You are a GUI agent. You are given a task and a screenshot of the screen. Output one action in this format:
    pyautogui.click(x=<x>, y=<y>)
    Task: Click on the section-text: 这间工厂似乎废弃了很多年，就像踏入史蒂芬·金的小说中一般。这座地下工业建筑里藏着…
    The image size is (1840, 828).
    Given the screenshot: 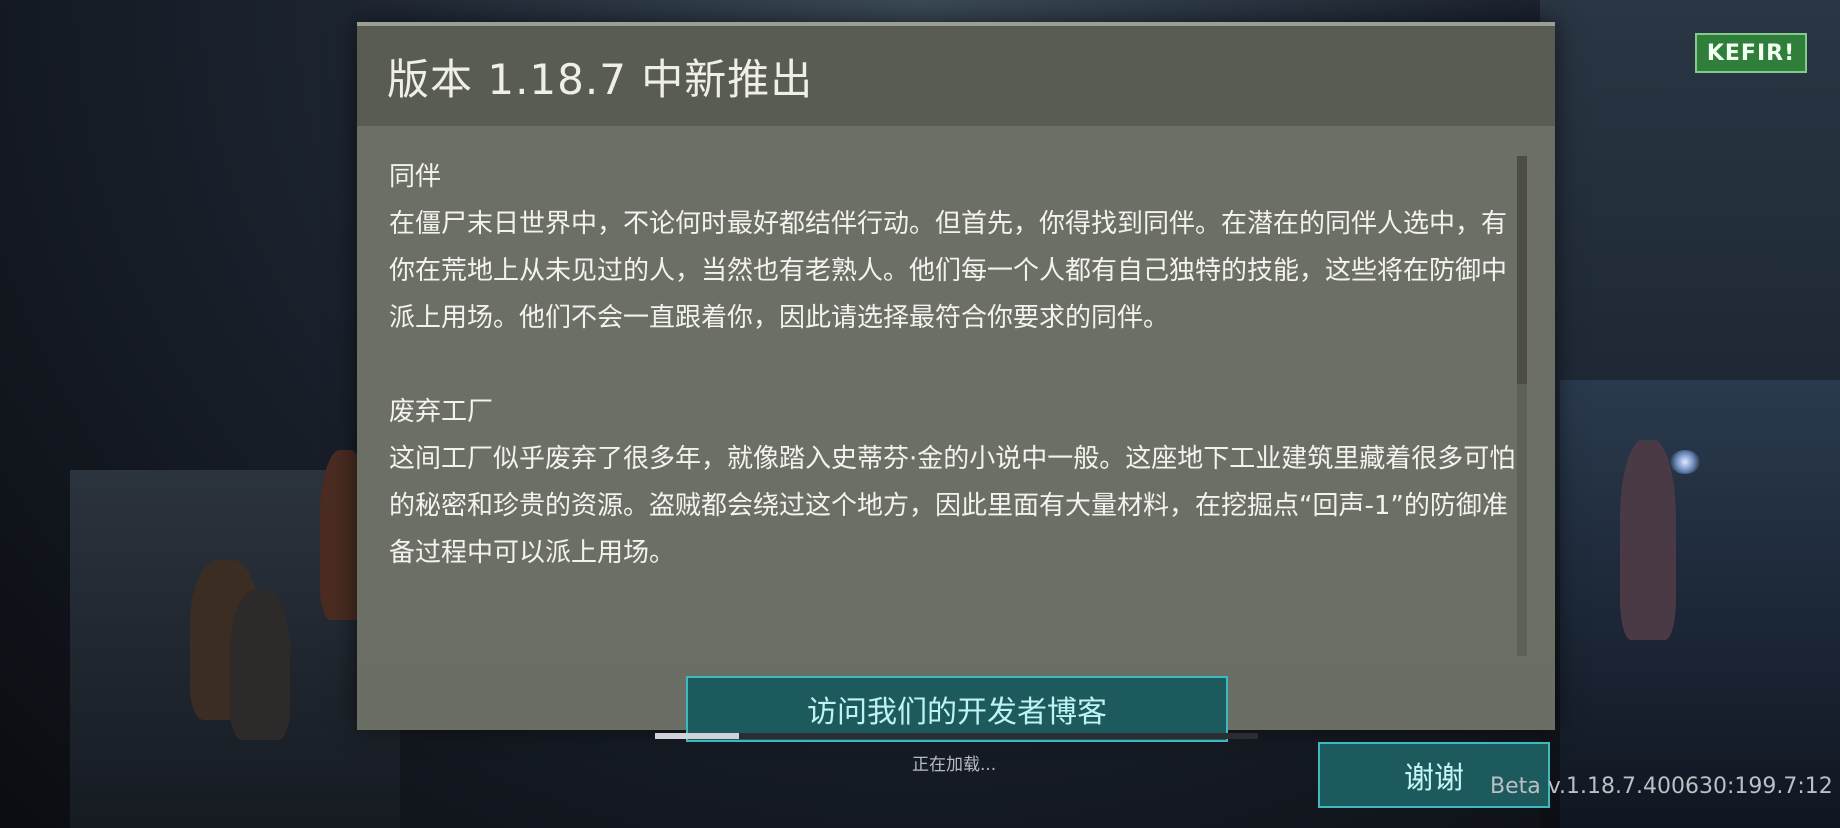 What is the action you would take?
    pyautogui.click(x=952, y=506)
    